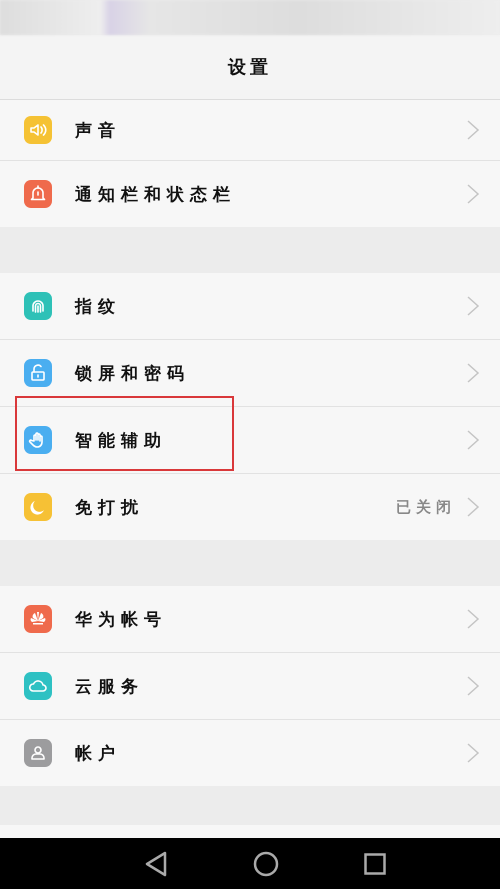  Describe the element at coordinates (250, 194) in the screenshot. I see `settings-row: 通知栏和状态栏` at that location.